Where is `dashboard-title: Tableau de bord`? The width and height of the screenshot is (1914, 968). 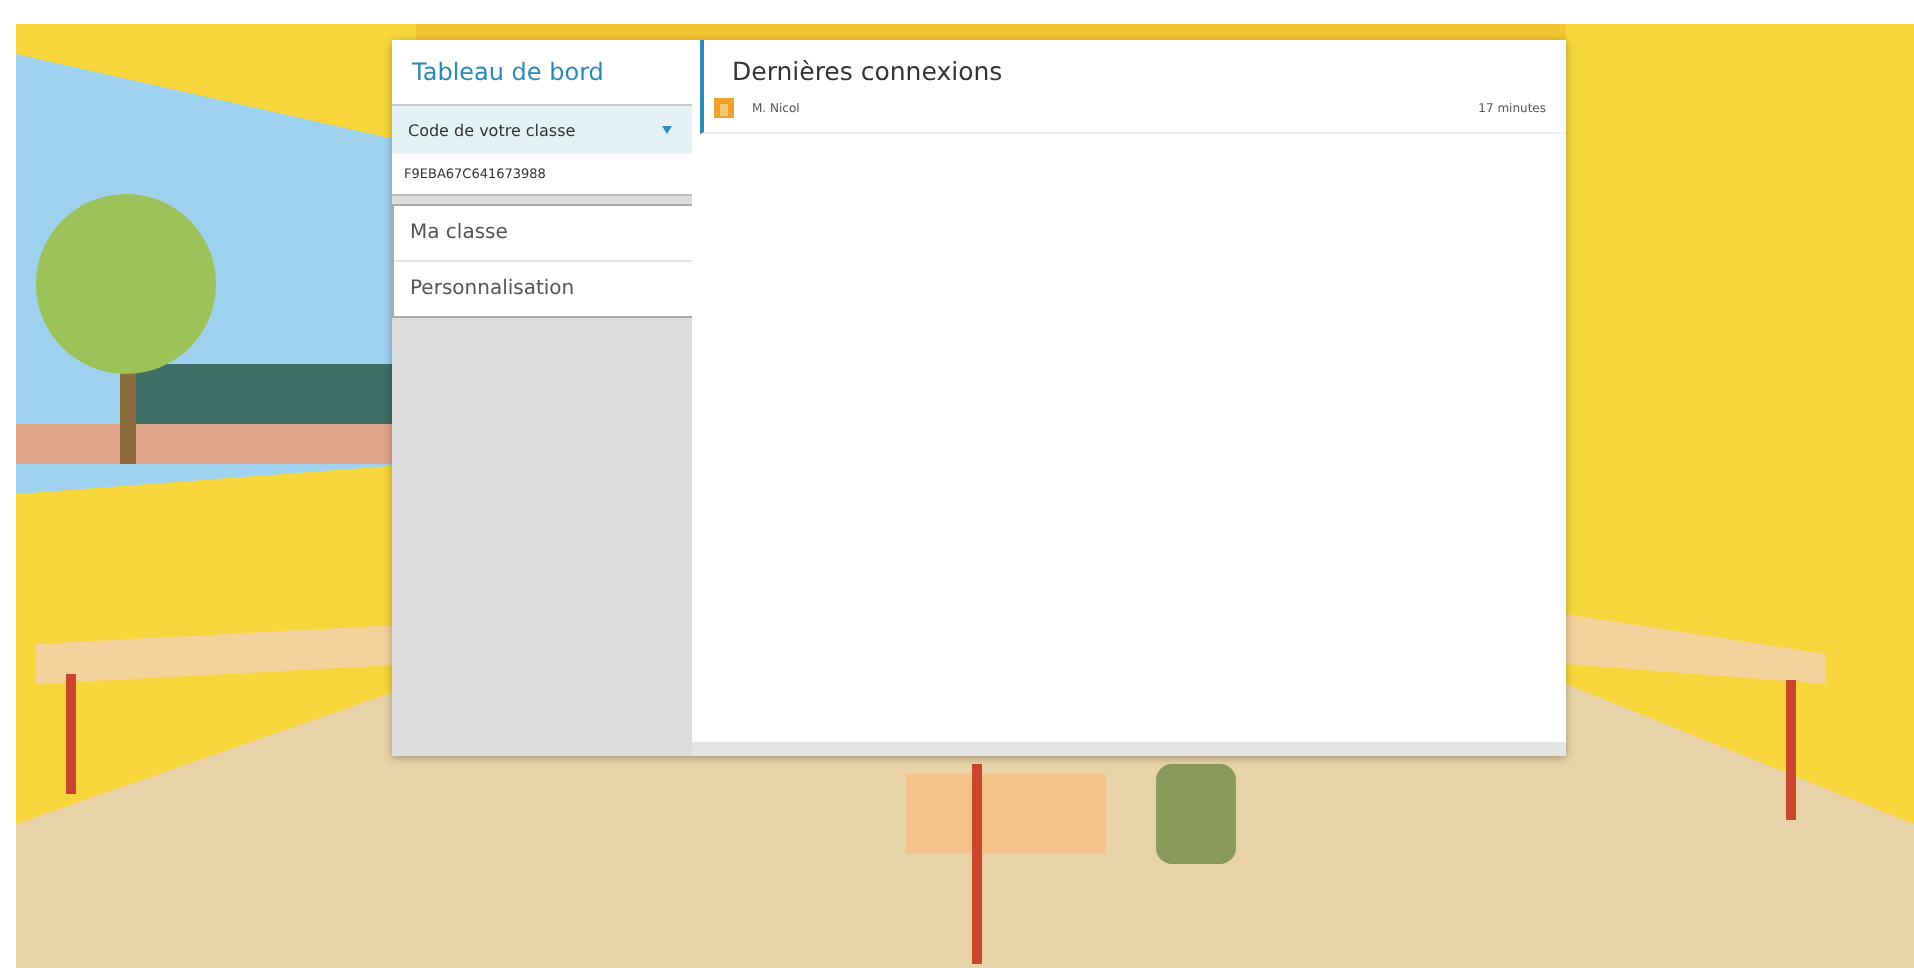
dashboard-title: Tableau de bord is located at coordinates (542, 72).